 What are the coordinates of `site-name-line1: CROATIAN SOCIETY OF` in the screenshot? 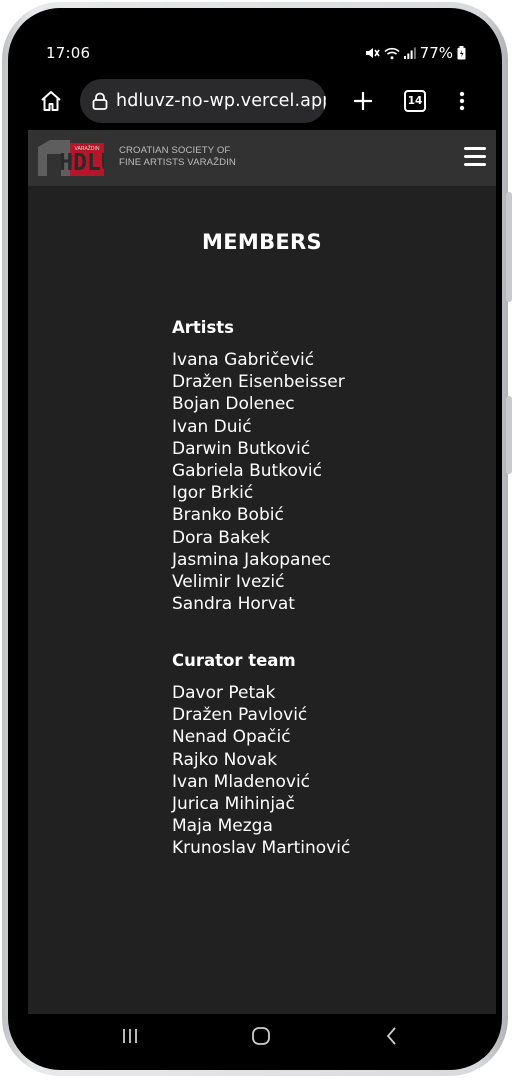 It's located at (175, 150).